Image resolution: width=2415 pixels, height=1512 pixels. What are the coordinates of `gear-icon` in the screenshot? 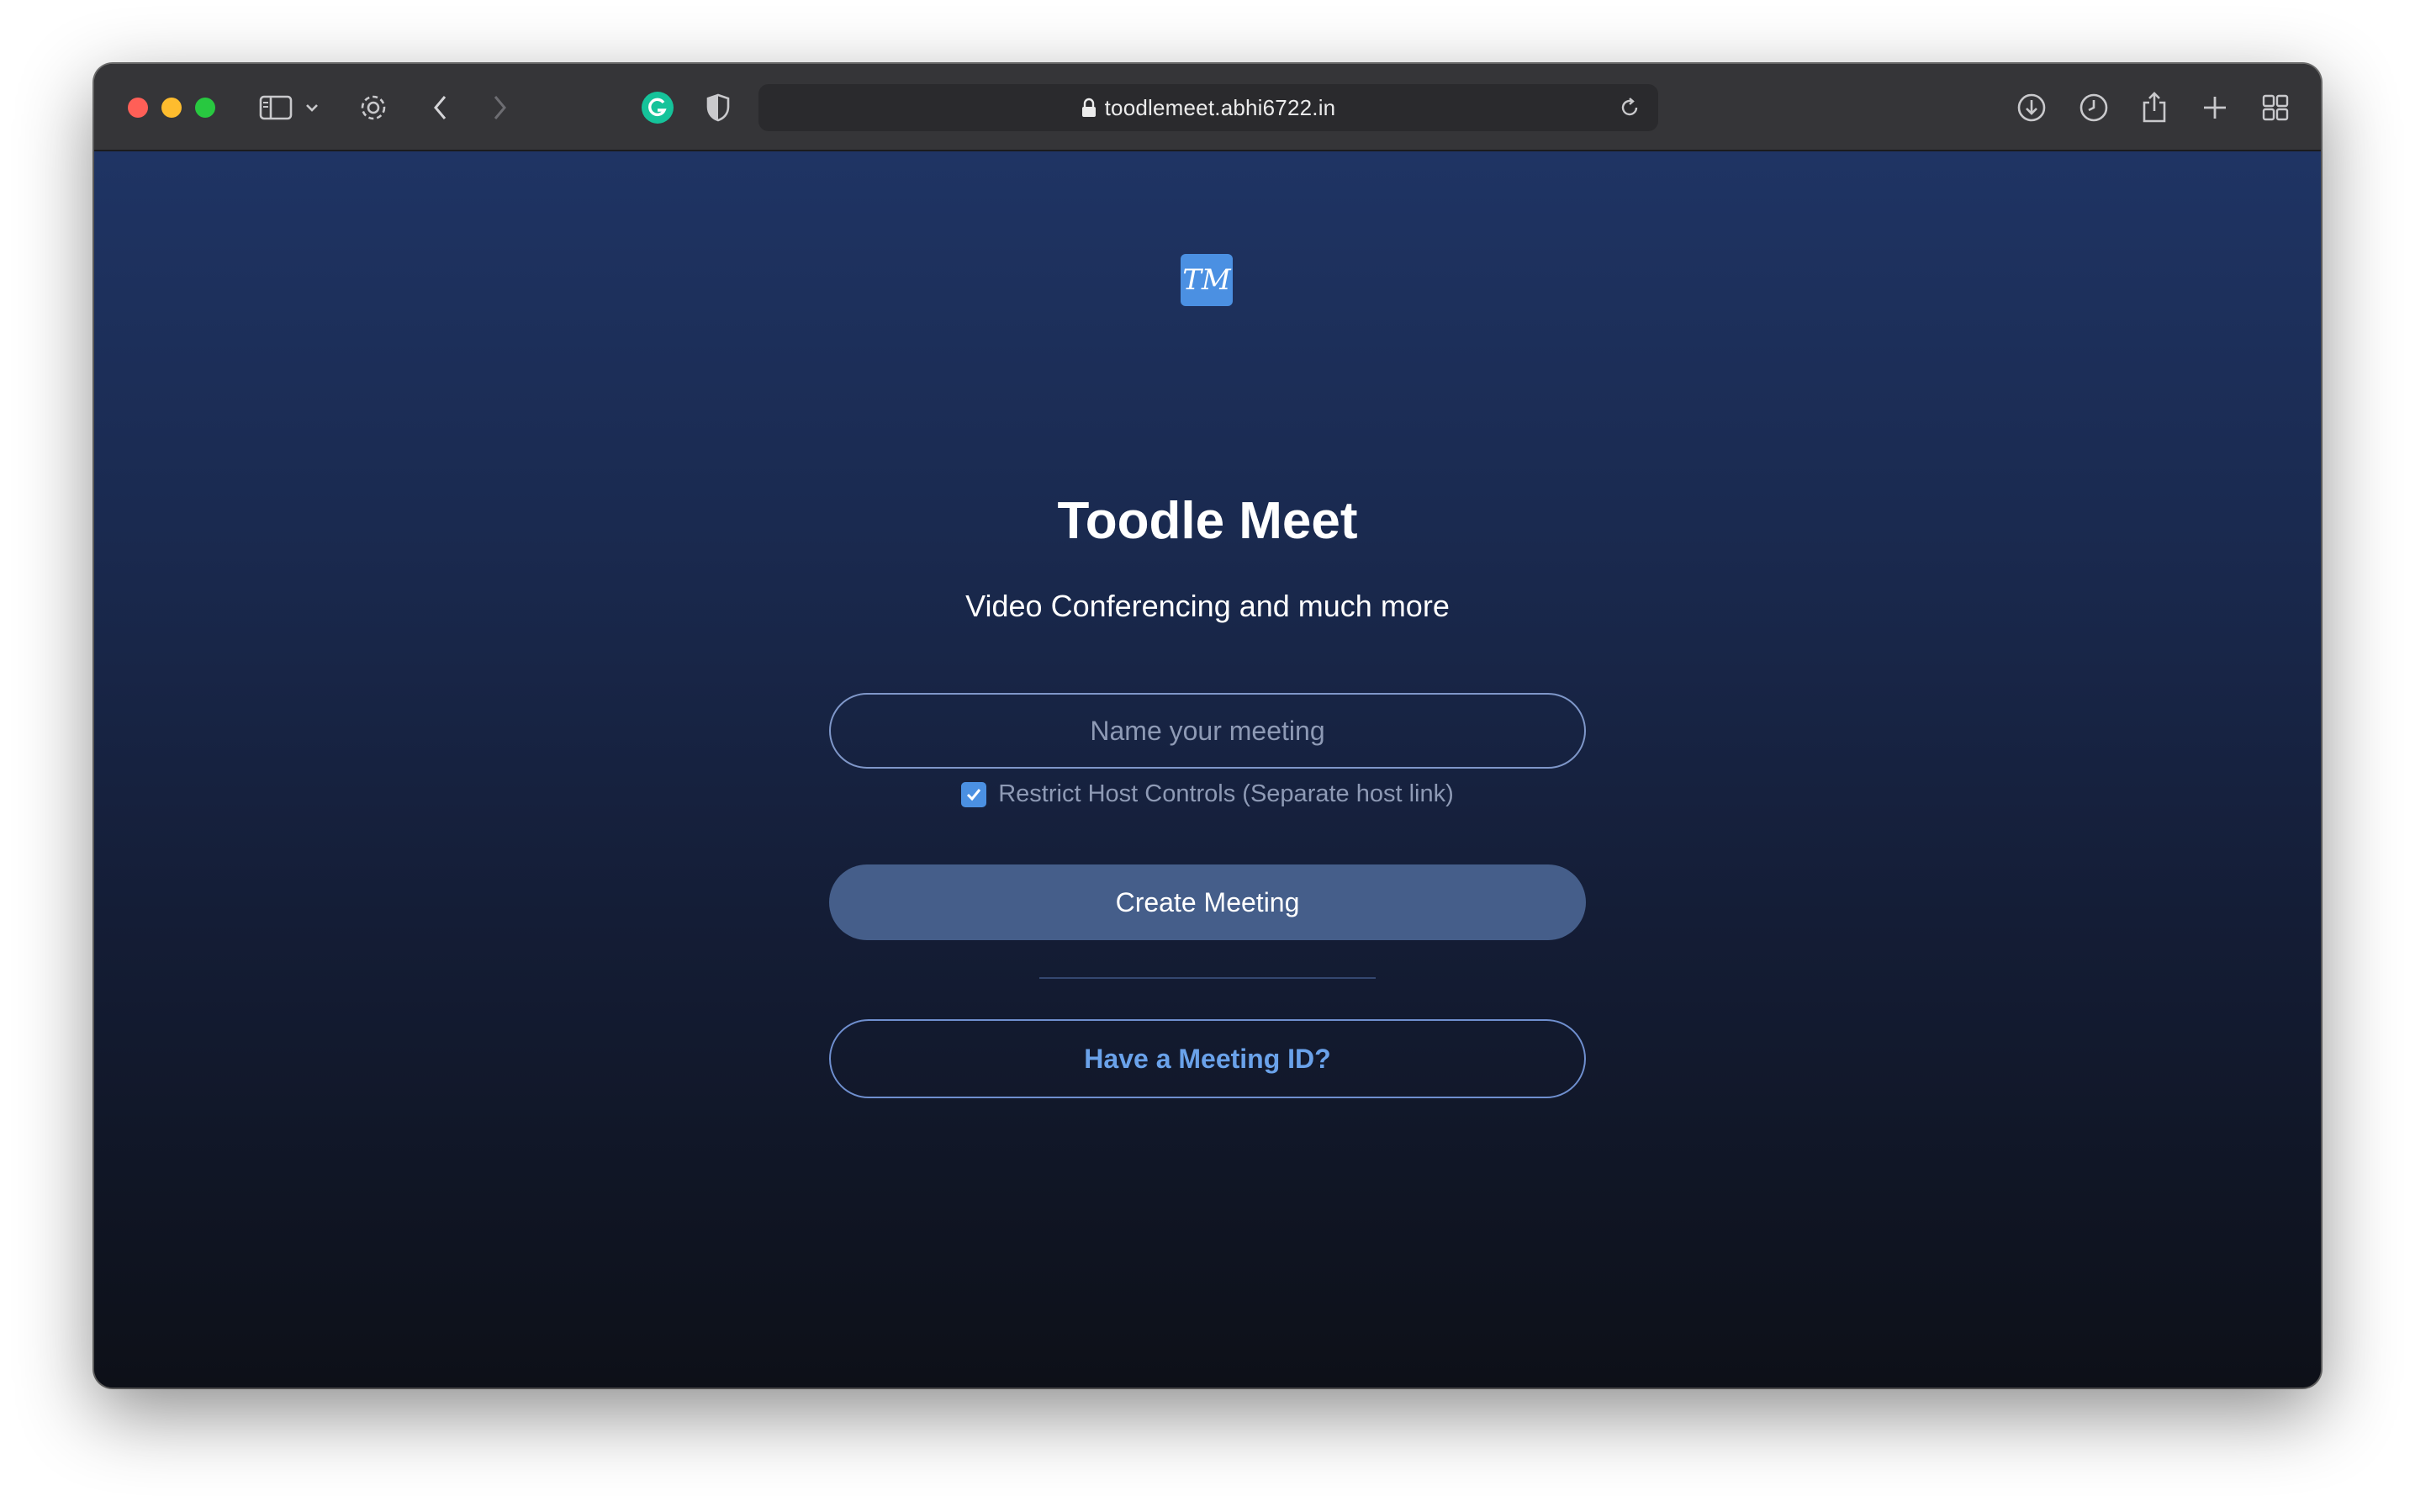 It's located at (373, 107).